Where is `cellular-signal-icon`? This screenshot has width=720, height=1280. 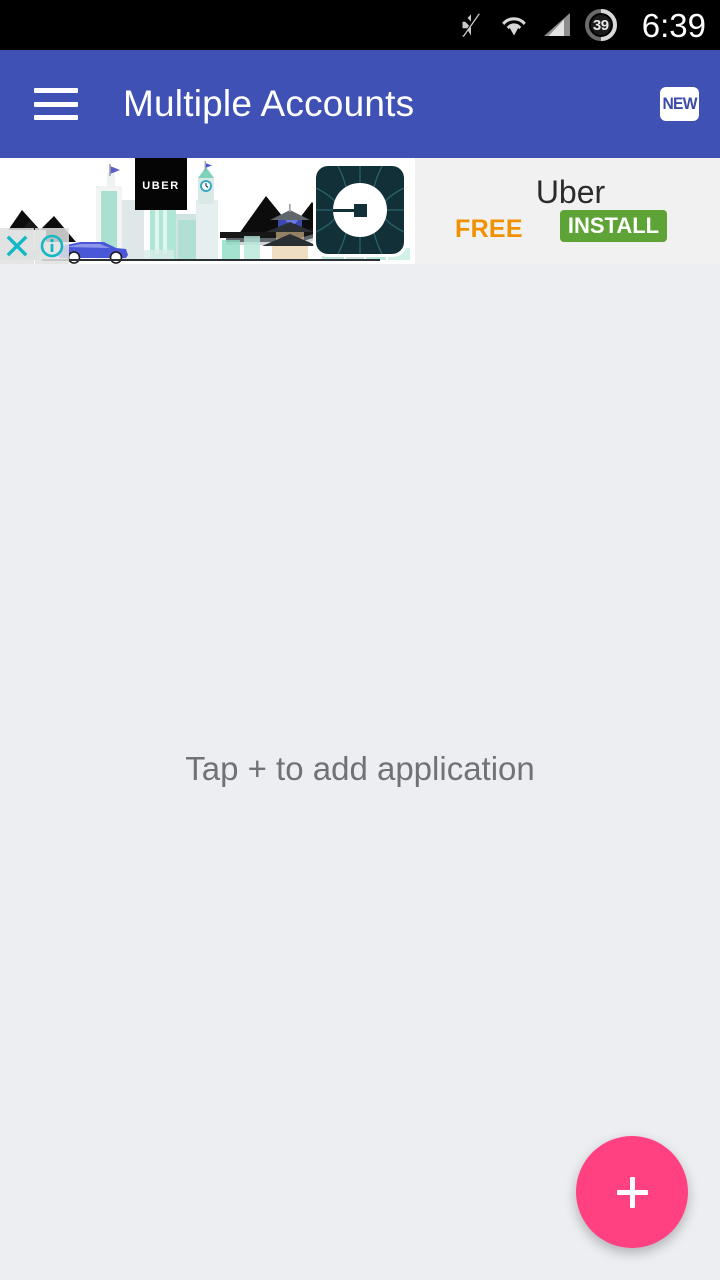
cellular-signal-icon is located at coordinates (556, 24).